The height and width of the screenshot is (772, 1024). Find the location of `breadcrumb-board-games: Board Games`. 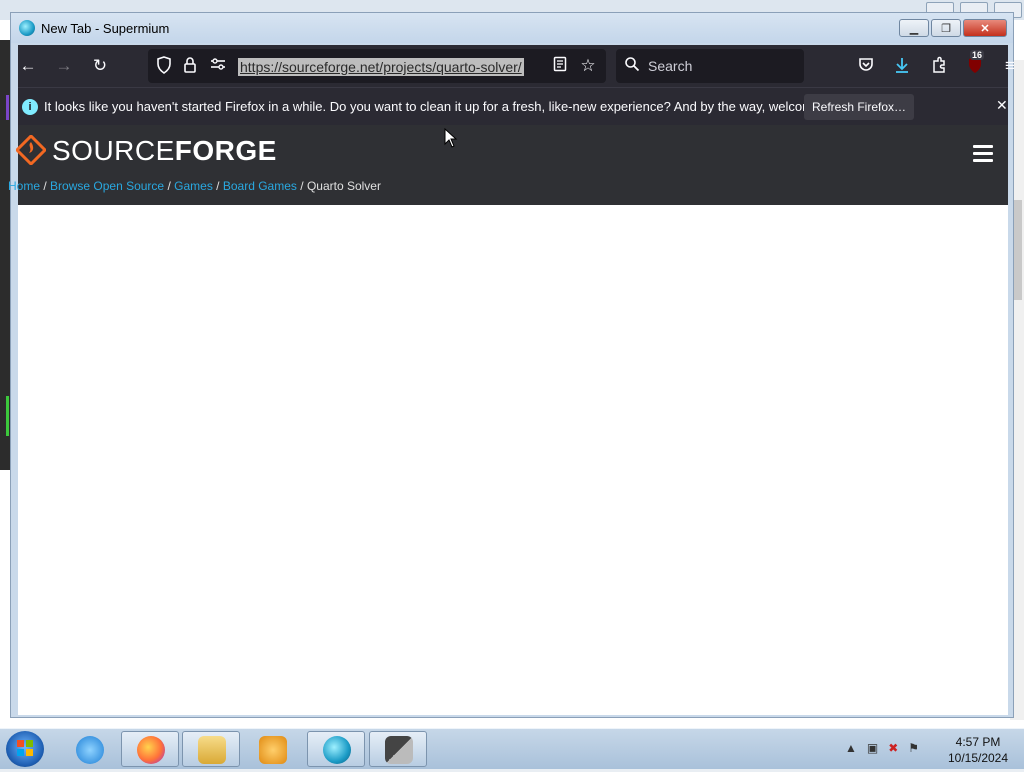

breadcrumb-board-games: Board Games is located at coordinates (260, 186).